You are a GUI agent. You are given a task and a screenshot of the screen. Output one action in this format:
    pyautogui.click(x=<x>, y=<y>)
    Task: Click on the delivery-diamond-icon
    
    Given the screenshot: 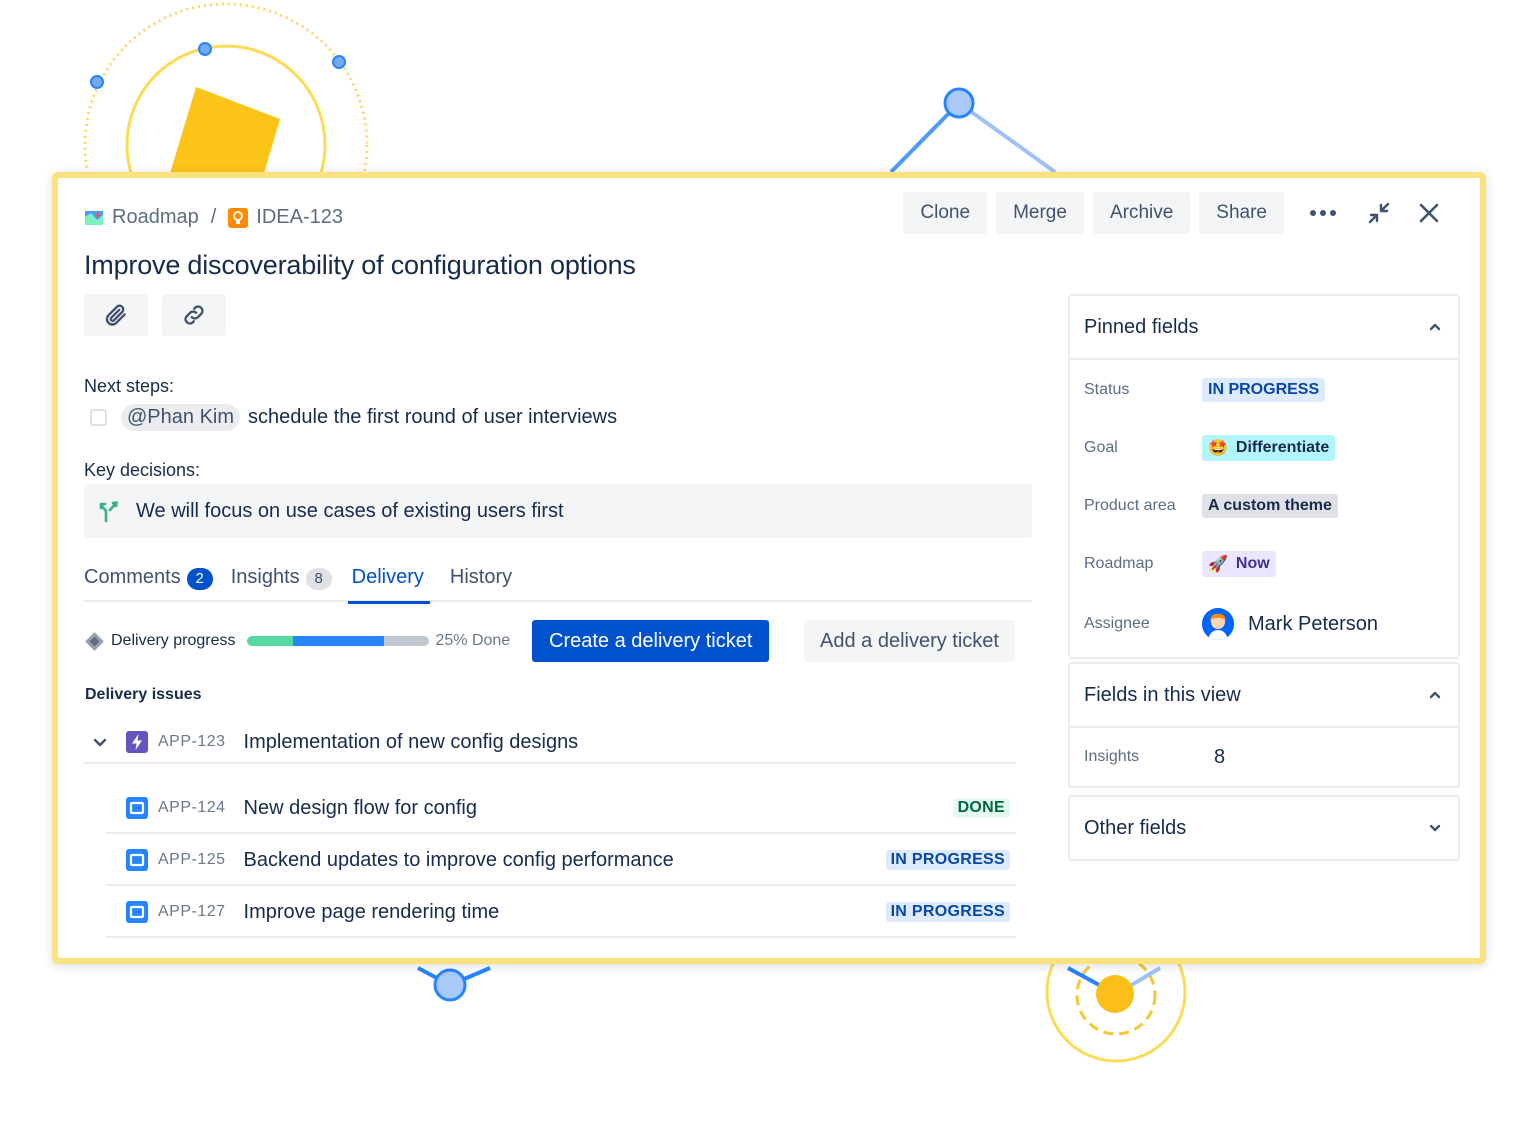 What is the action you would take?
    pyautogui.click(x=94, y=641)
    